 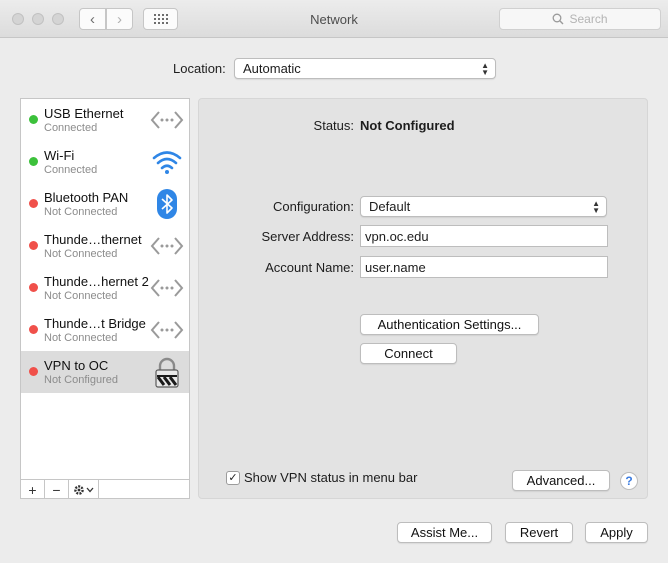 What do you see at coordinates (167, 162) in the screenshot?
I see `wifi-icon` at bounding box center [167, 162].